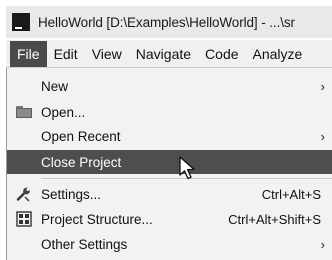 The image size is (332, 260). What do you see at coordinates (187, 168) in the screenshot?
I see `mouse-pointer-icon` at bounding box center [187, 168].